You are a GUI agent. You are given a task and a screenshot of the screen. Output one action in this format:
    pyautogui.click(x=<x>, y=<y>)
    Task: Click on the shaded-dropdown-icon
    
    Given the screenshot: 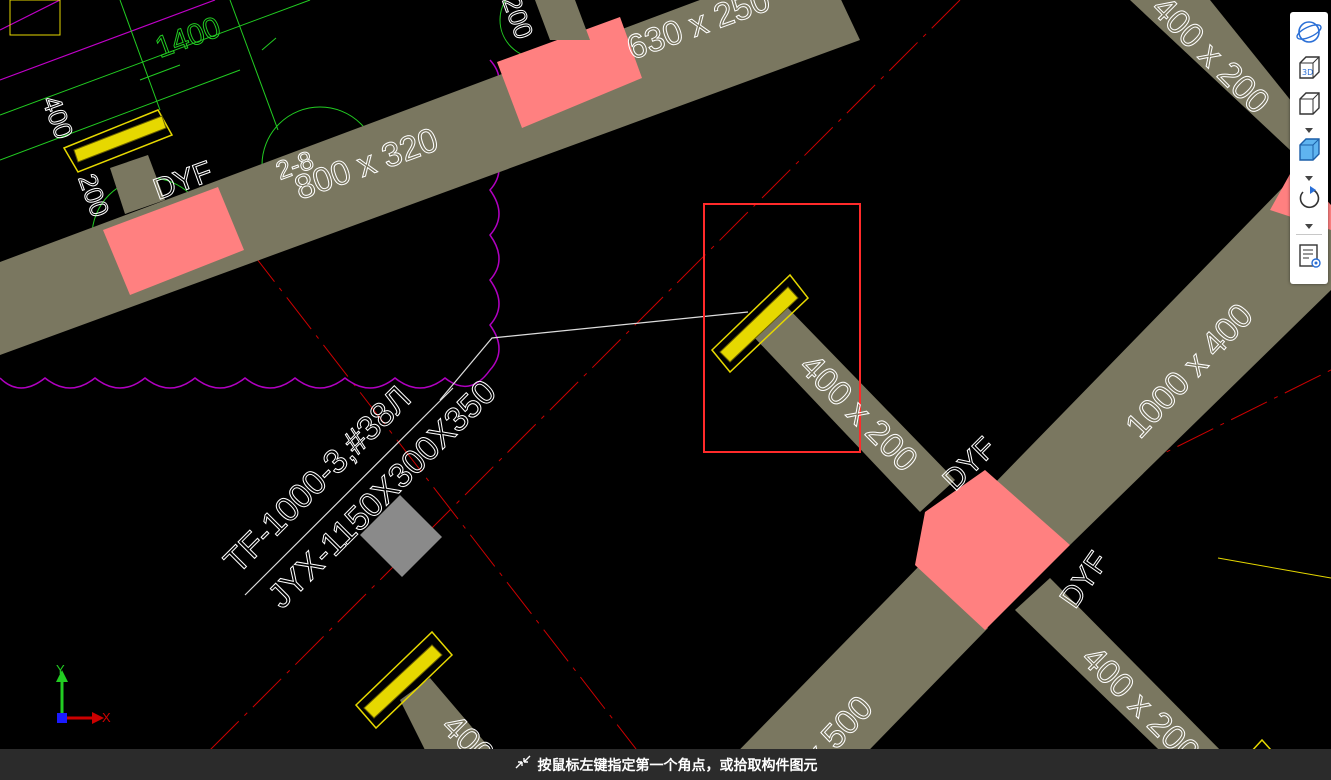 What is the action you would take?
    pyautogui.click(x=1309, y=175)
    